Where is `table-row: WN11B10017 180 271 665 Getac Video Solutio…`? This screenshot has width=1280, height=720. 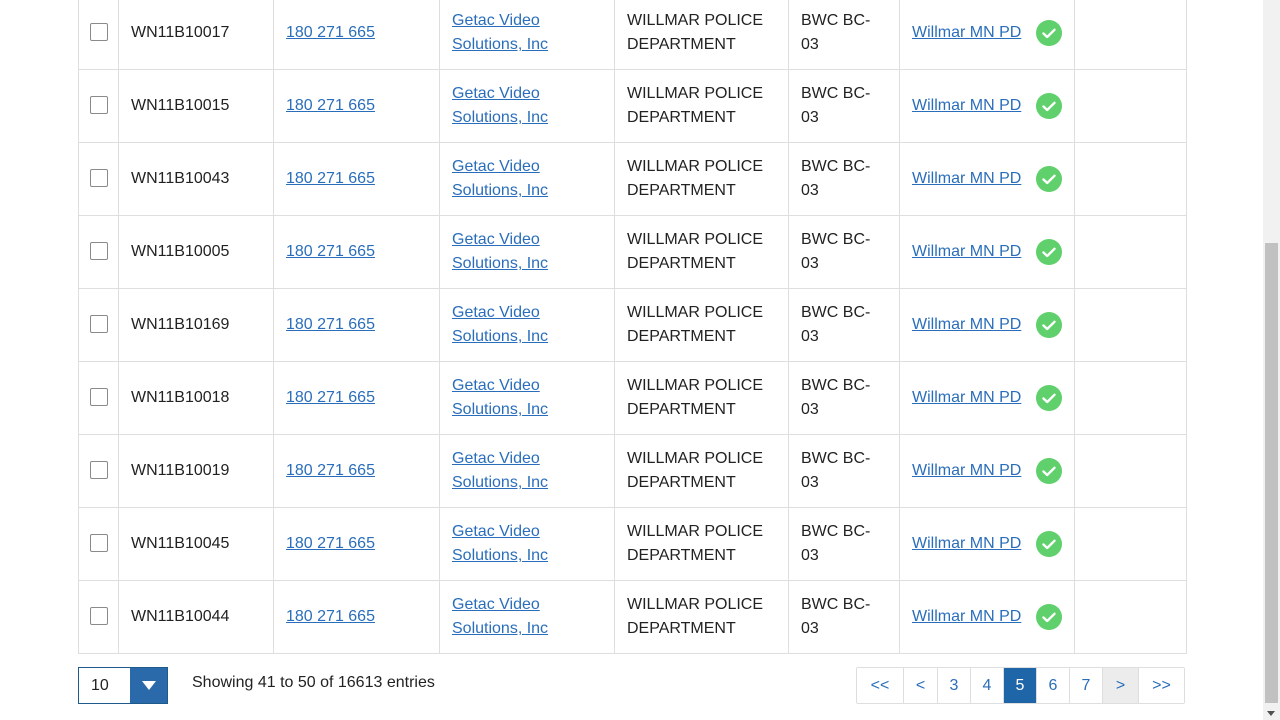 table-row: WN11B10017 180 271 665 Getac Video Solutio… is located at coordinates (632, 35).